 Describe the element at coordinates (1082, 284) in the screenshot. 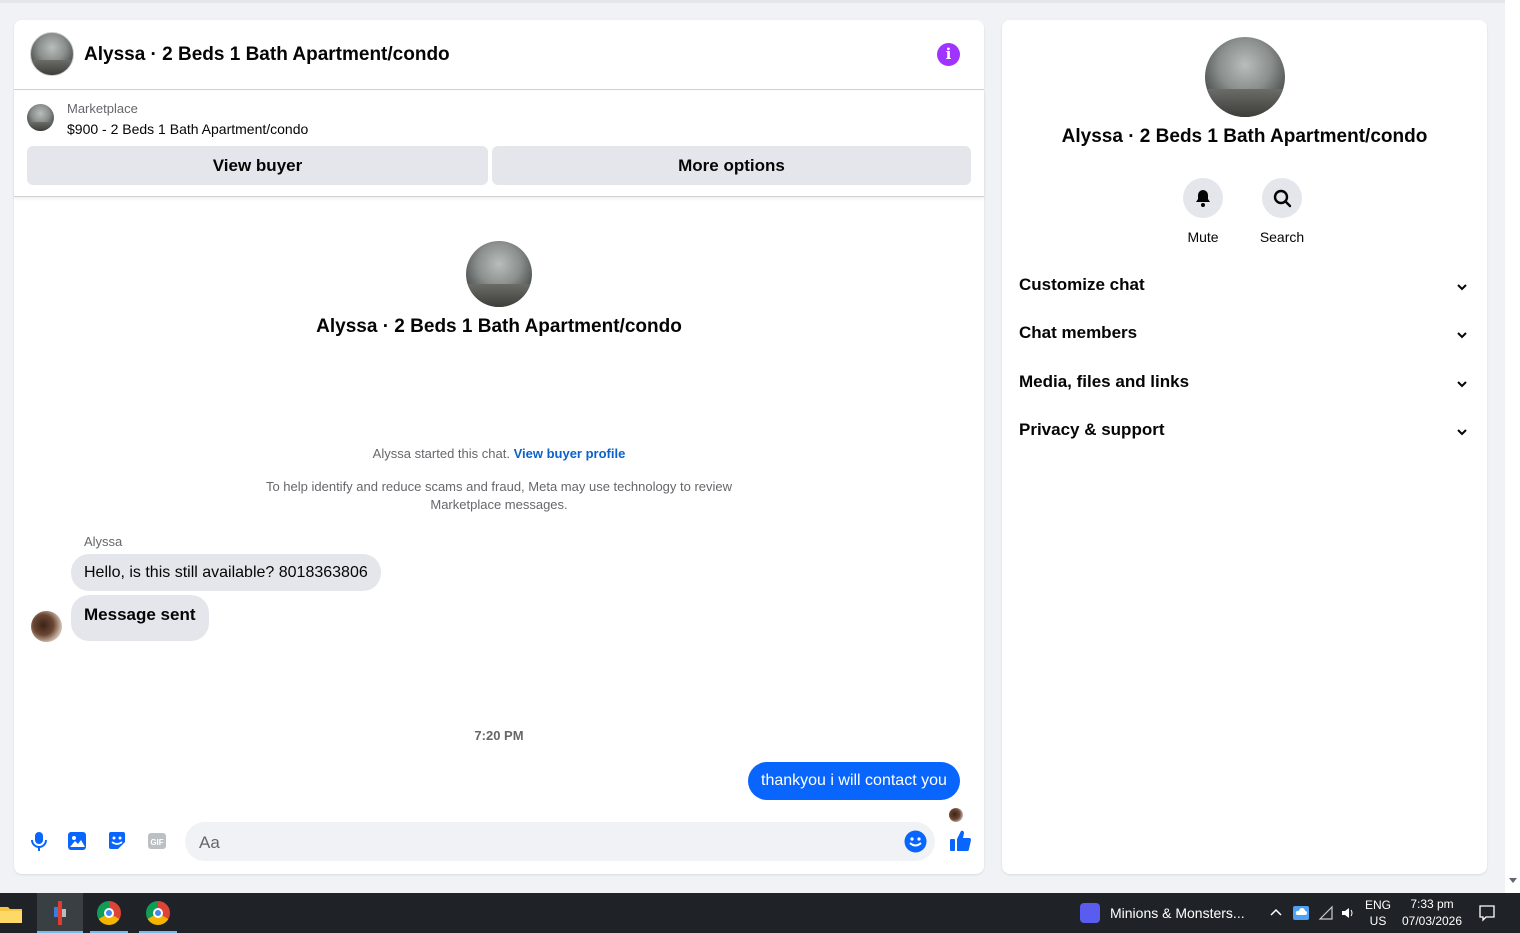

I see `section-label: Customize chat` at that location.